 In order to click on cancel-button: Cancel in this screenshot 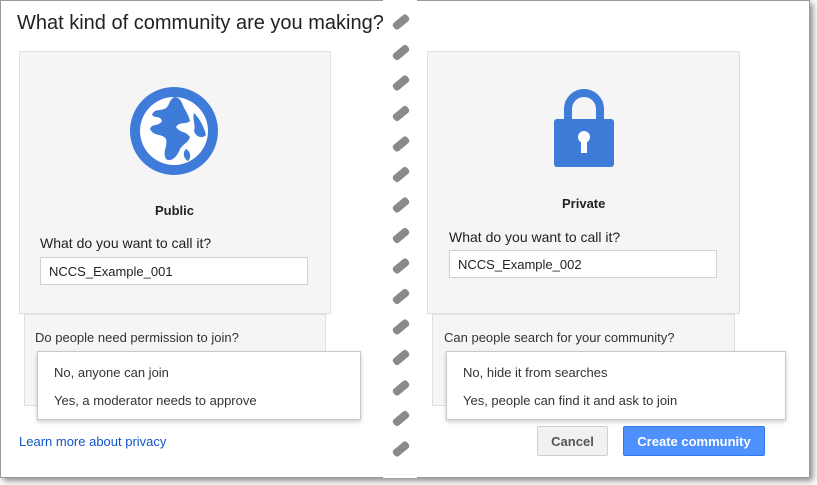, I will do `click(572, 441)`.